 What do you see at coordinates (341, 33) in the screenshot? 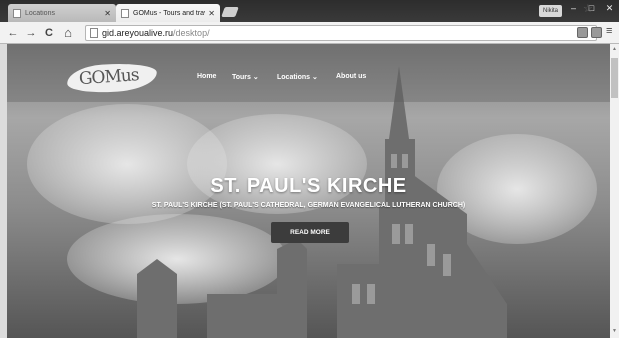
I see `address-bar: gid.areyoualive.ru/desktop/` at bounding box center [341, 33].